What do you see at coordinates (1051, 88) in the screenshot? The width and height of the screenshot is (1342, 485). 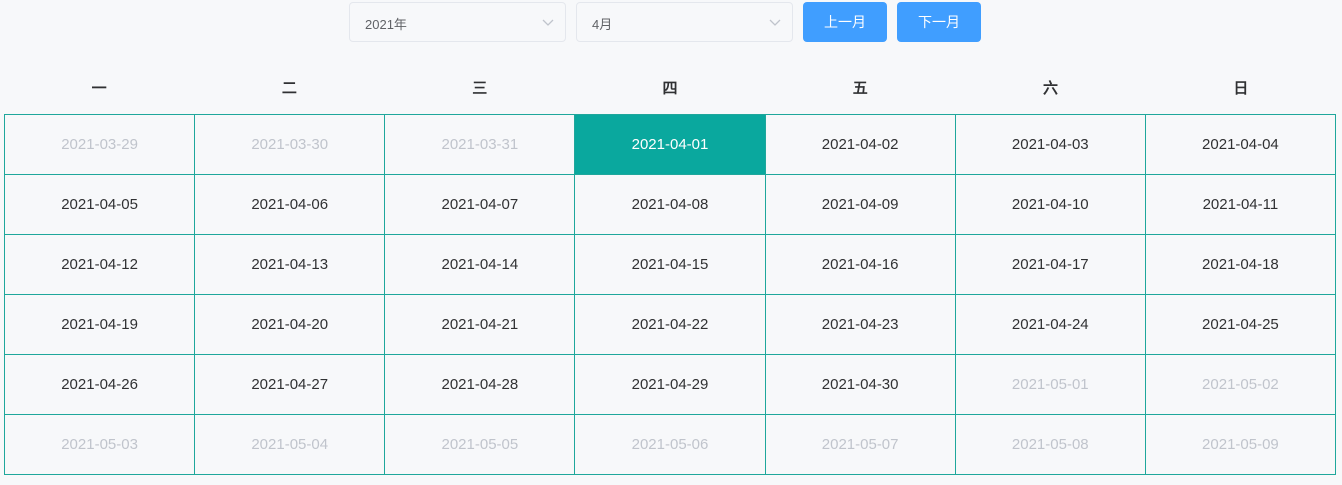 I see `weekday-label: 六` at bounding box center [1051, 88].